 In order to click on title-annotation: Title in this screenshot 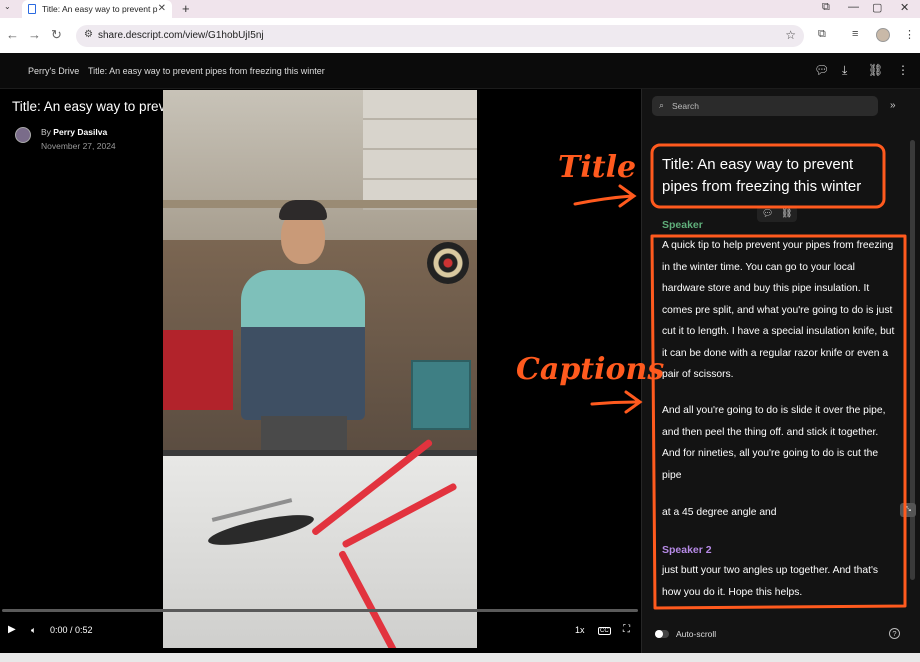, I will do `click(597, 167)`.